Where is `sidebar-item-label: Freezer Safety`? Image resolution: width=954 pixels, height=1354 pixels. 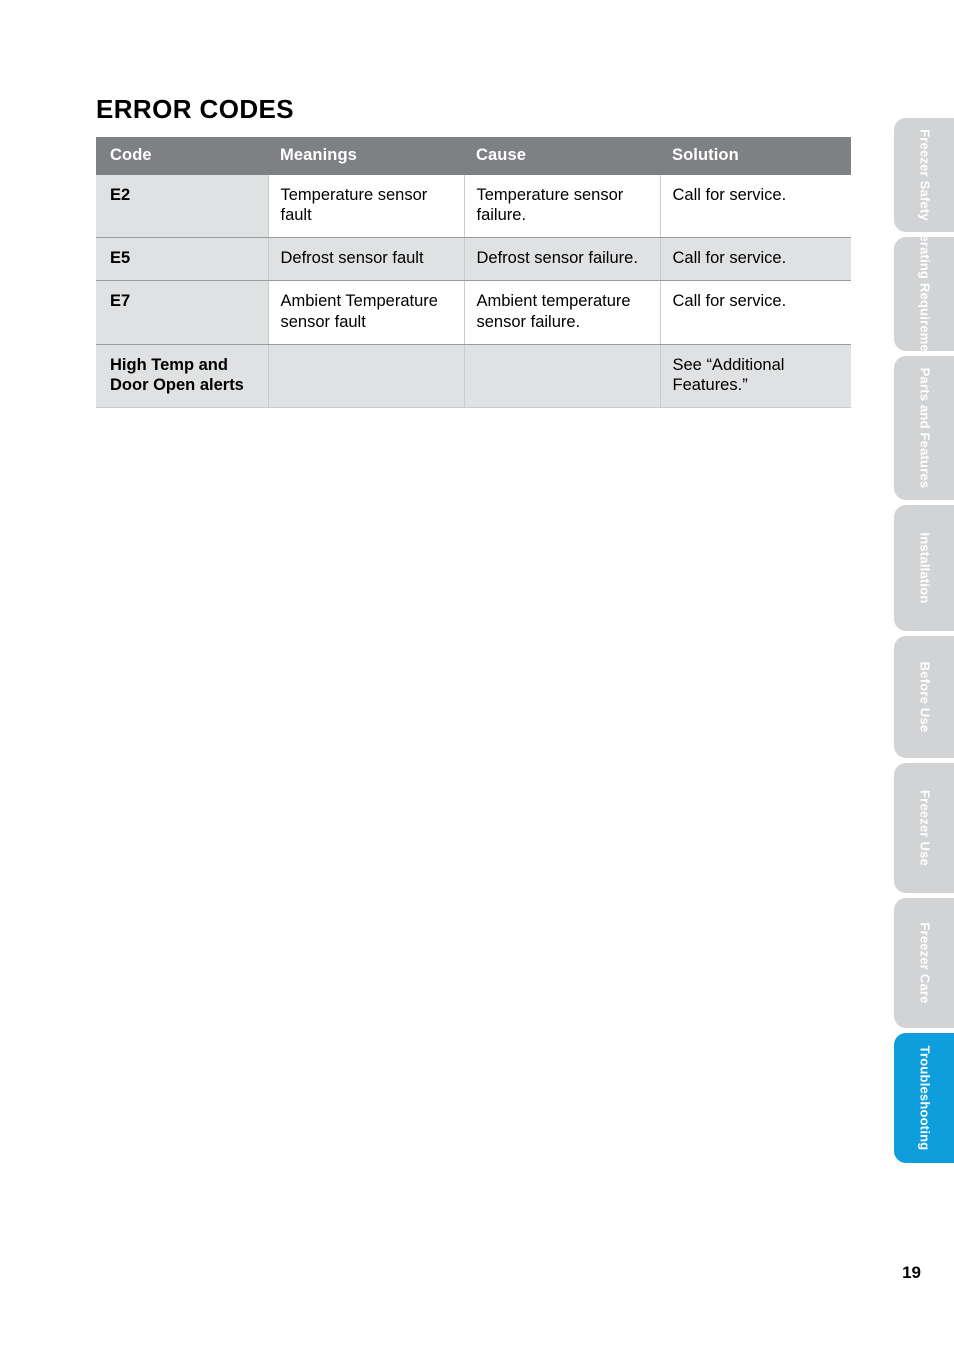 sidebar-item-label: Freezer Safety is located at coordinates (925, 175).